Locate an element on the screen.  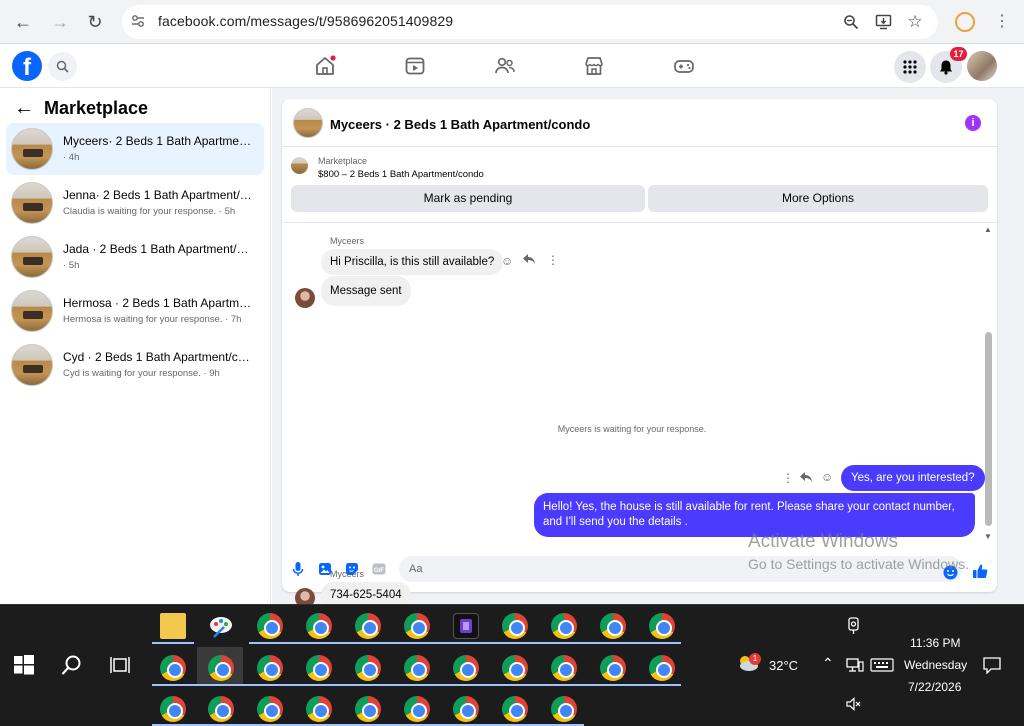
bookmark-star-icon: ☆ is located at coordinates (915, 21).